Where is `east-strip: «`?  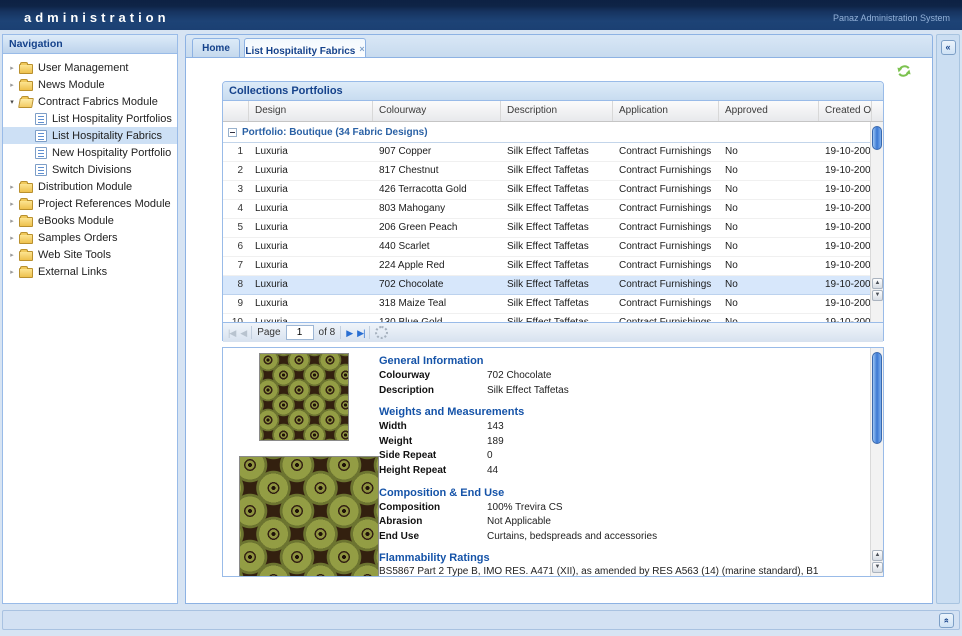 east-strip: « is located at coordinates (948, 319).